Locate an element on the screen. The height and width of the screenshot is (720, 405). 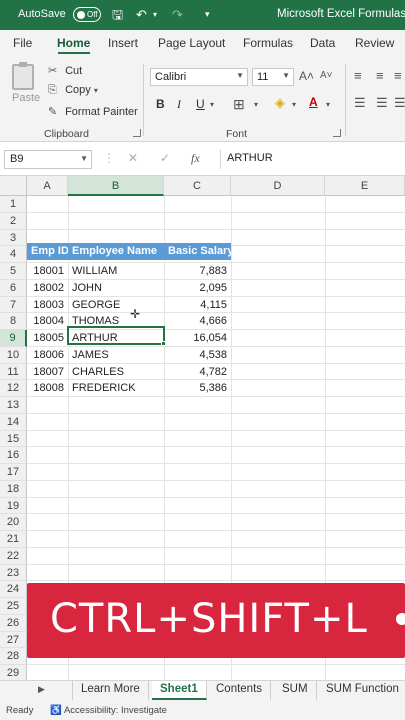
sheet-tab-learn-more: Learn More is located at coordinates (110, 690).